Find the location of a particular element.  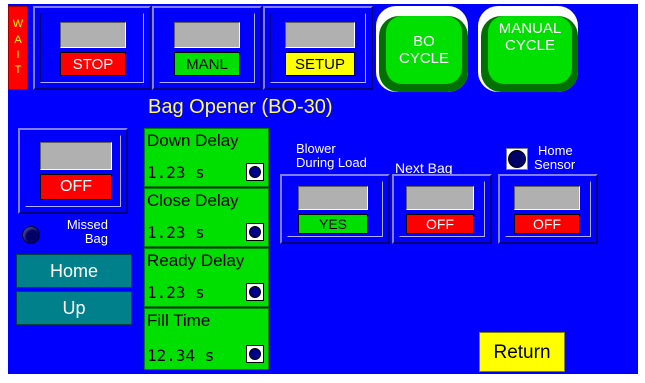

bo-cycle-face: BO CYCLE is located at coordinates (424, 50).